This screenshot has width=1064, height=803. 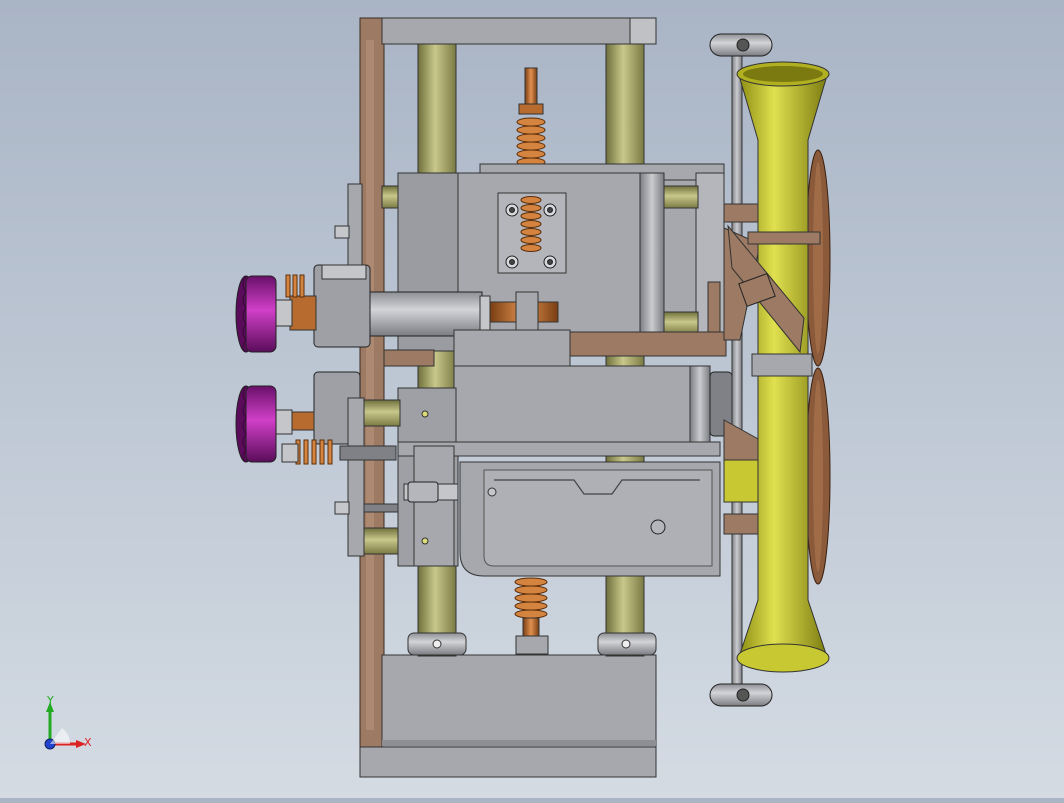 What do you see at coordinates (737, 374) in the screenshot?
I see `right-vertical-rod` at bounding box center [737, 374].